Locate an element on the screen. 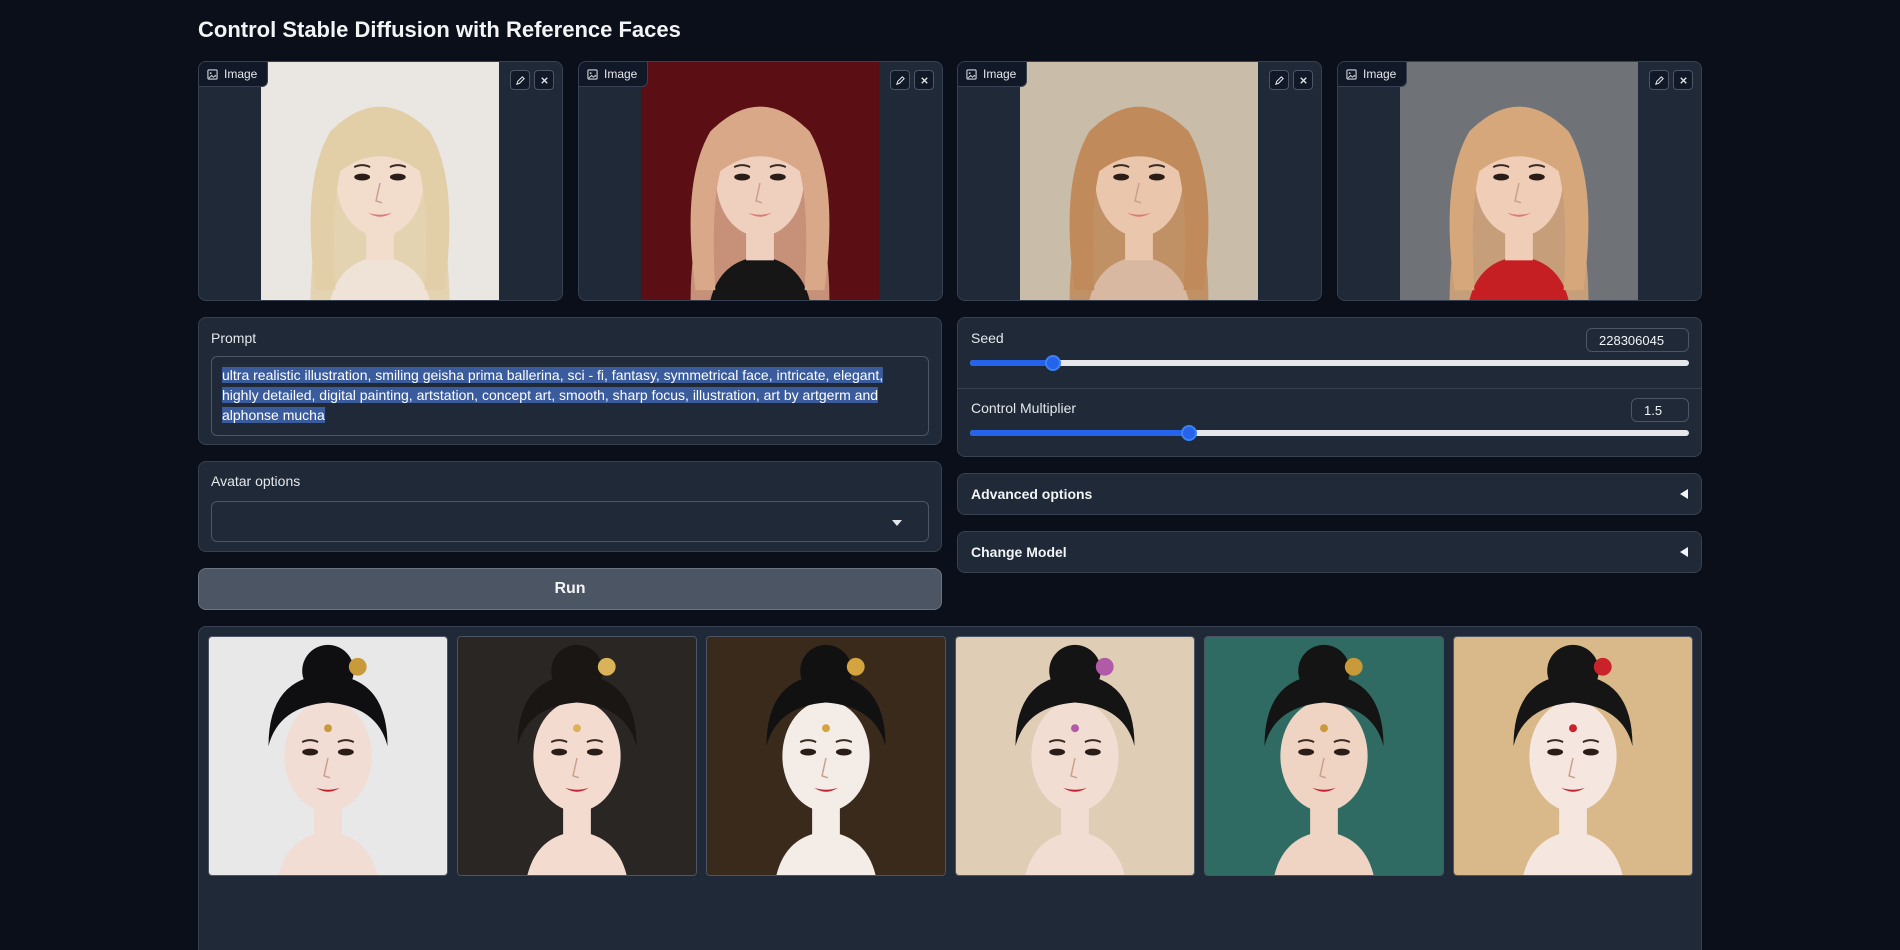  control-multiplier-slider-fill is located at coordinates (1080, 433).